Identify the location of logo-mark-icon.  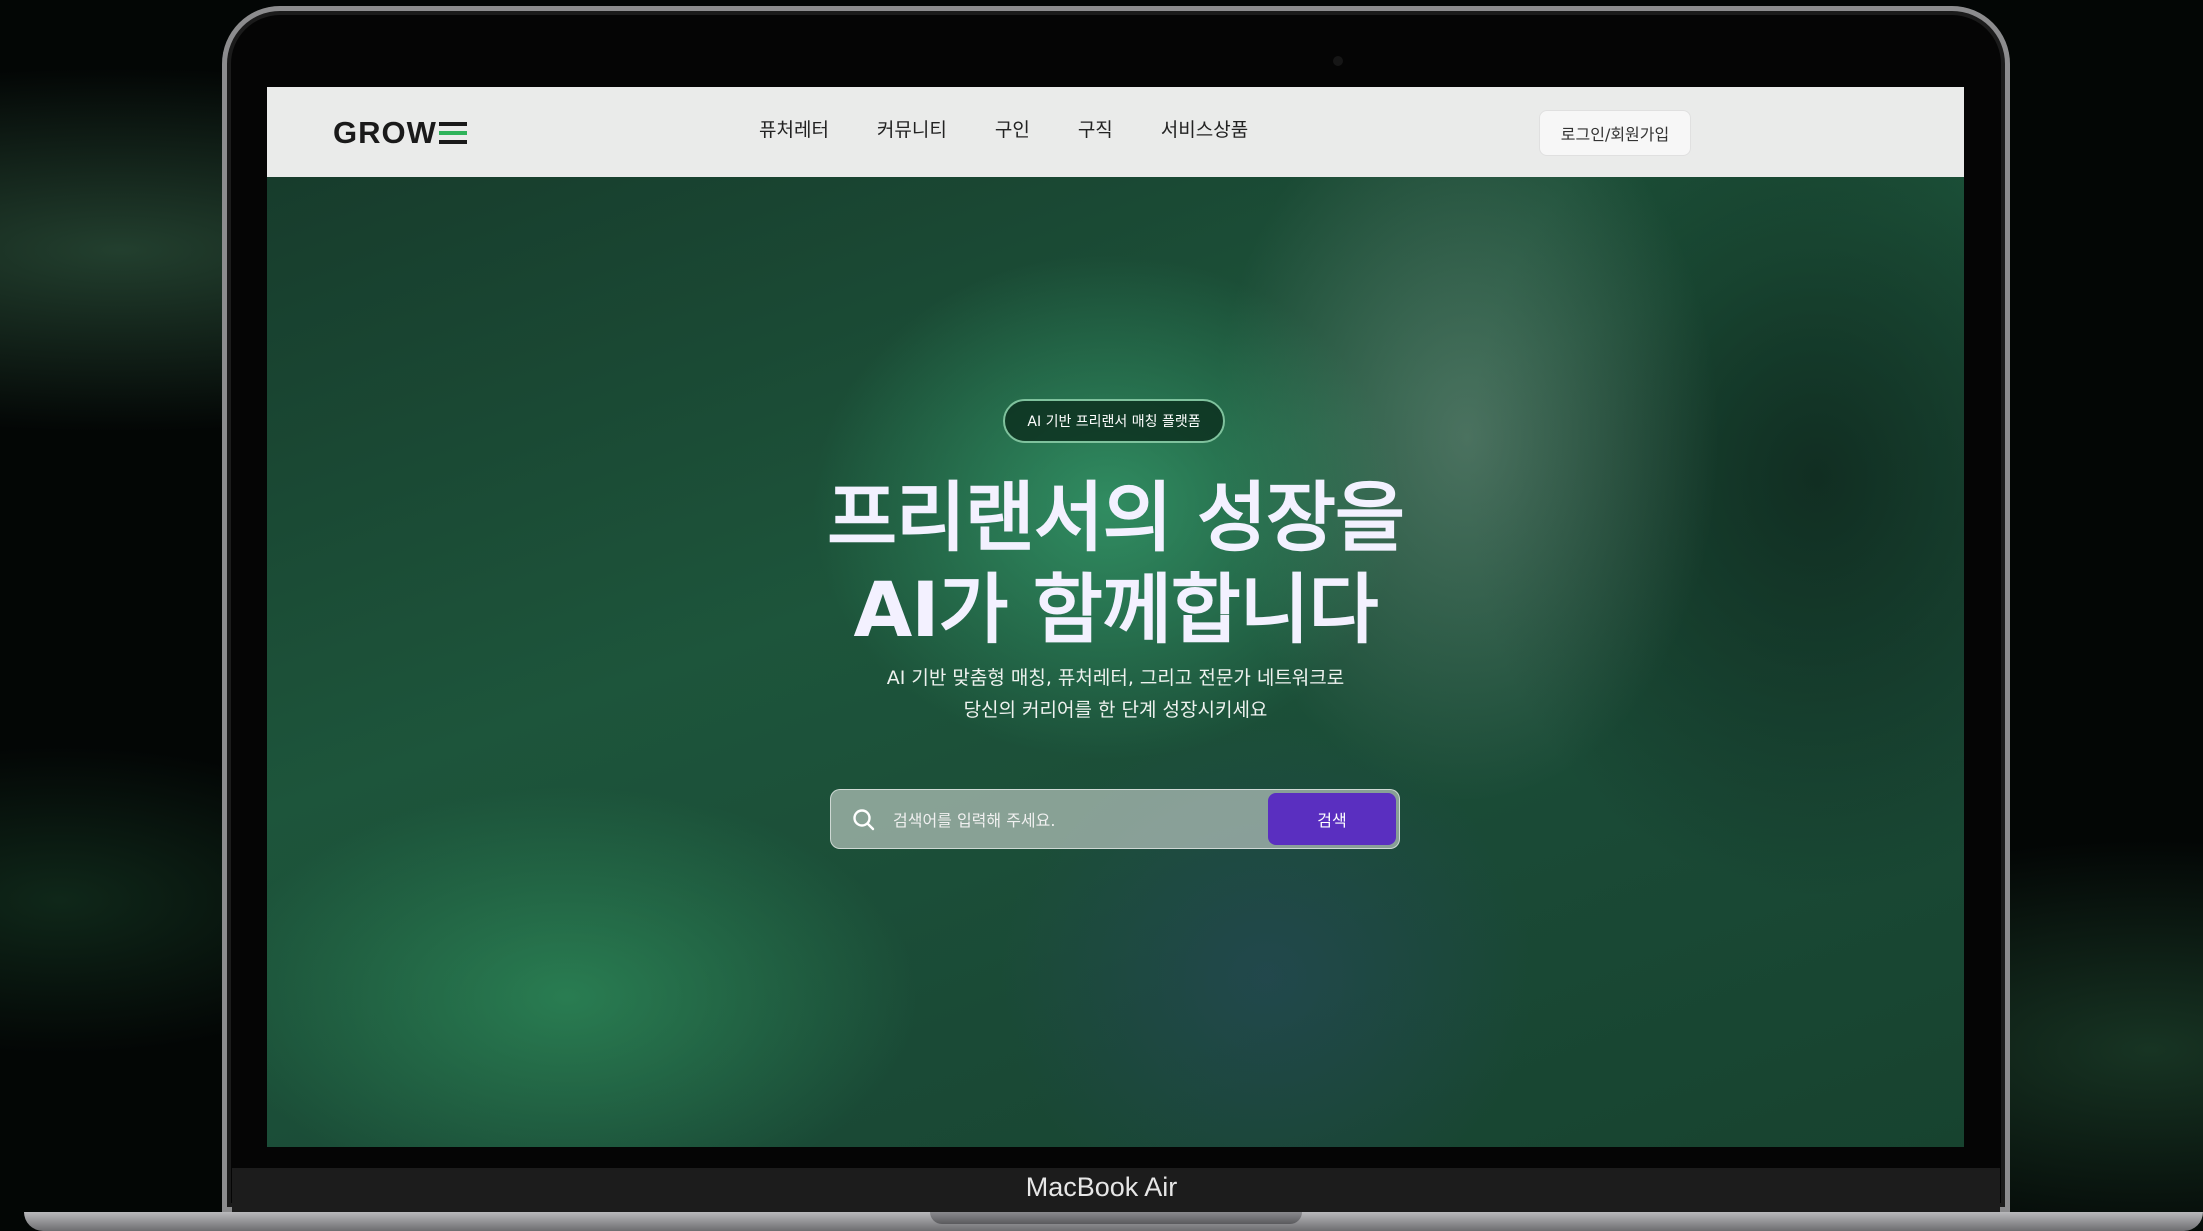
(454, 133).